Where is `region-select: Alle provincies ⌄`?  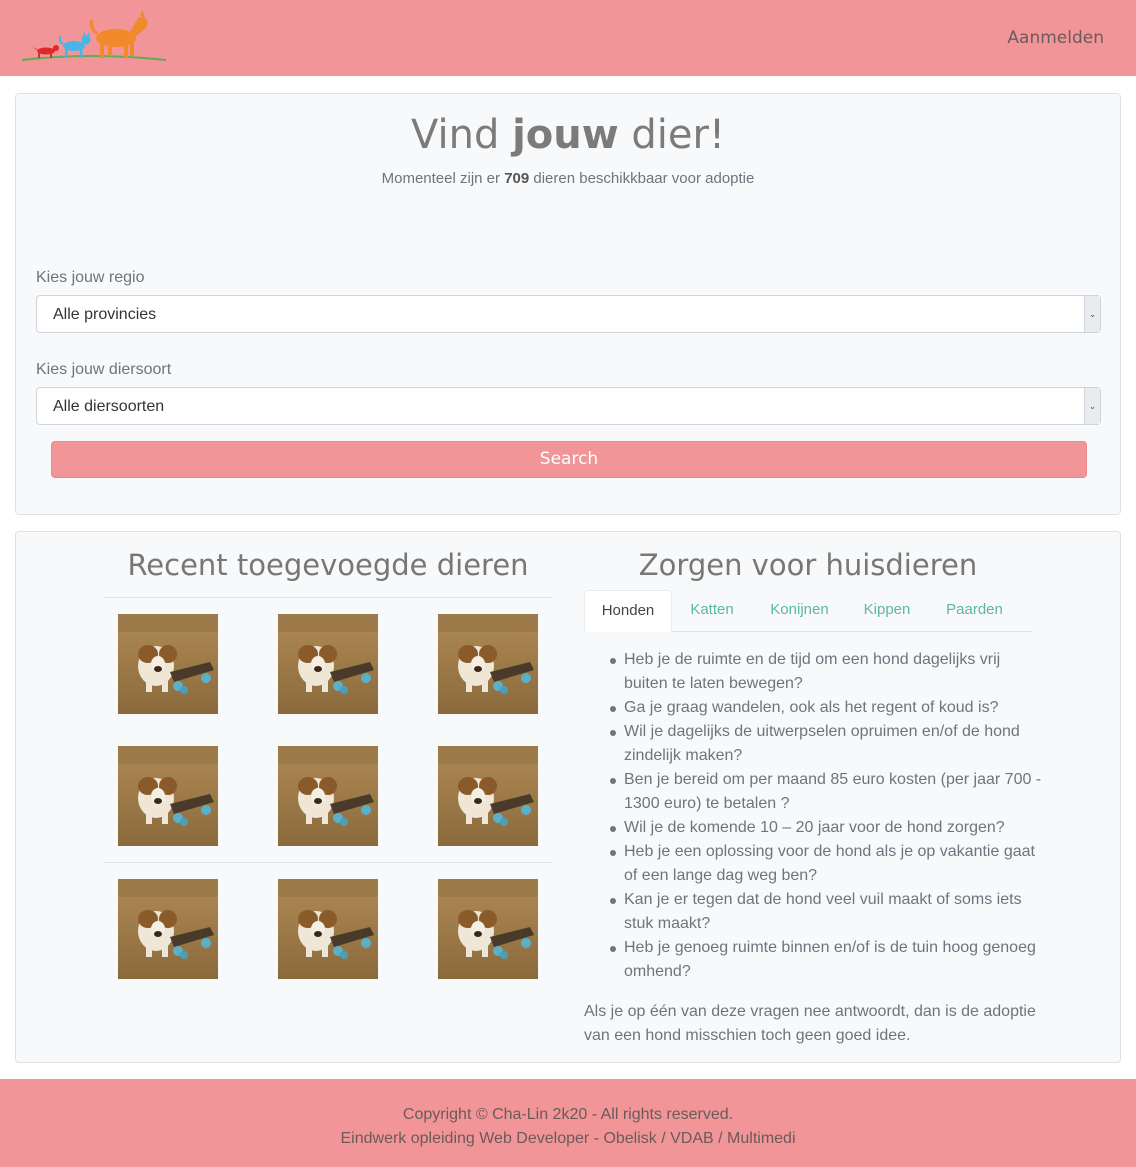
region-select: Alle provincies ⌄ is located at coordinates (568, 314).